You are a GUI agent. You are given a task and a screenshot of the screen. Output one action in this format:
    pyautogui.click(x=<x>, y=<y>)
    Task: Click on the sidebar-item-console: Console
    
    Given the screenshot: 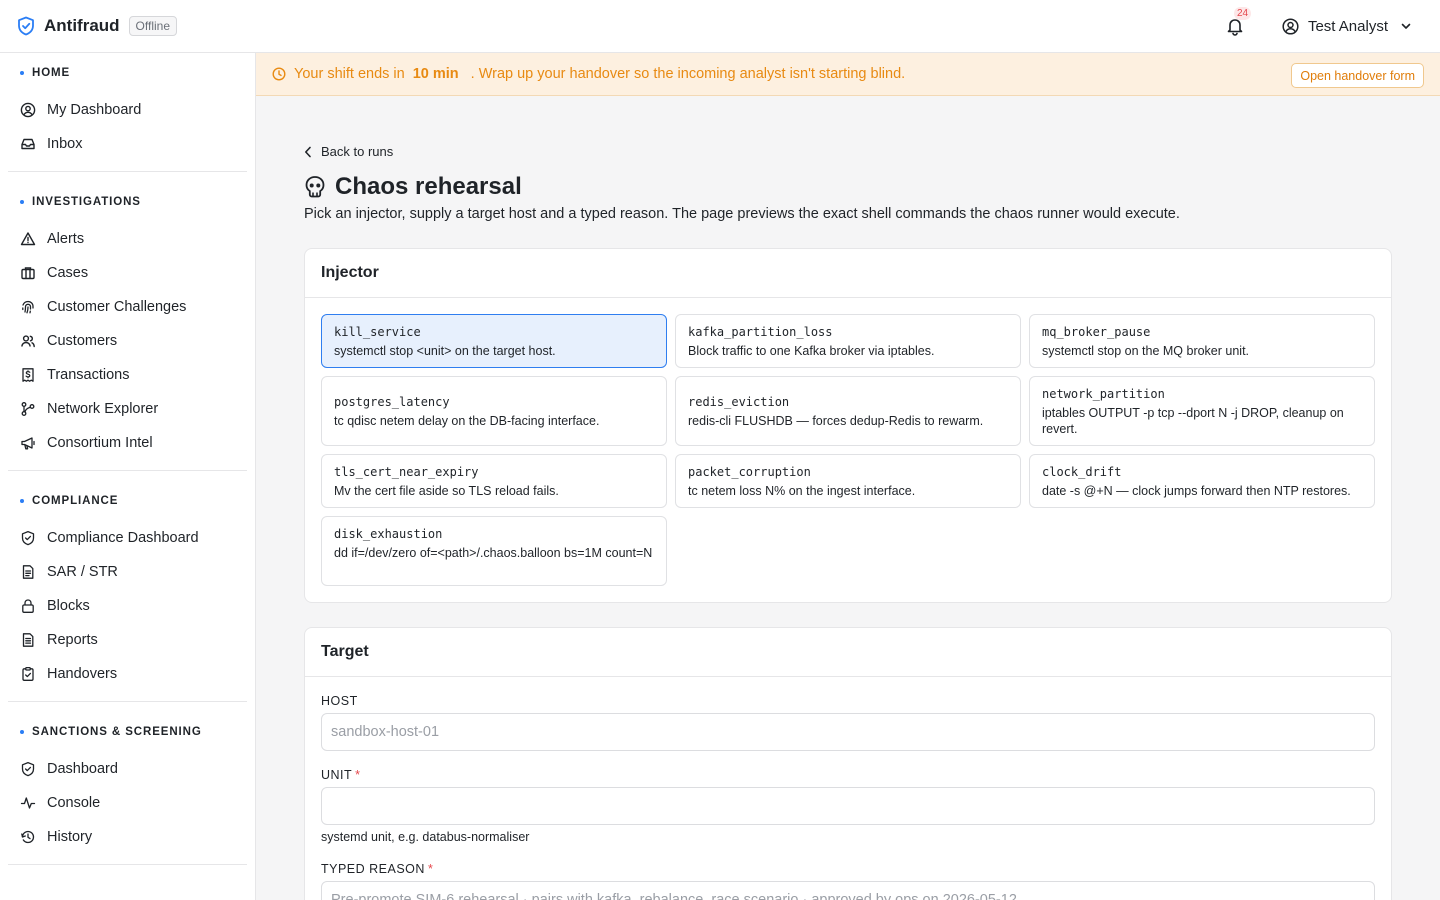 What is the action you would take?
    pyautogui.click(x=127, y=803)
    